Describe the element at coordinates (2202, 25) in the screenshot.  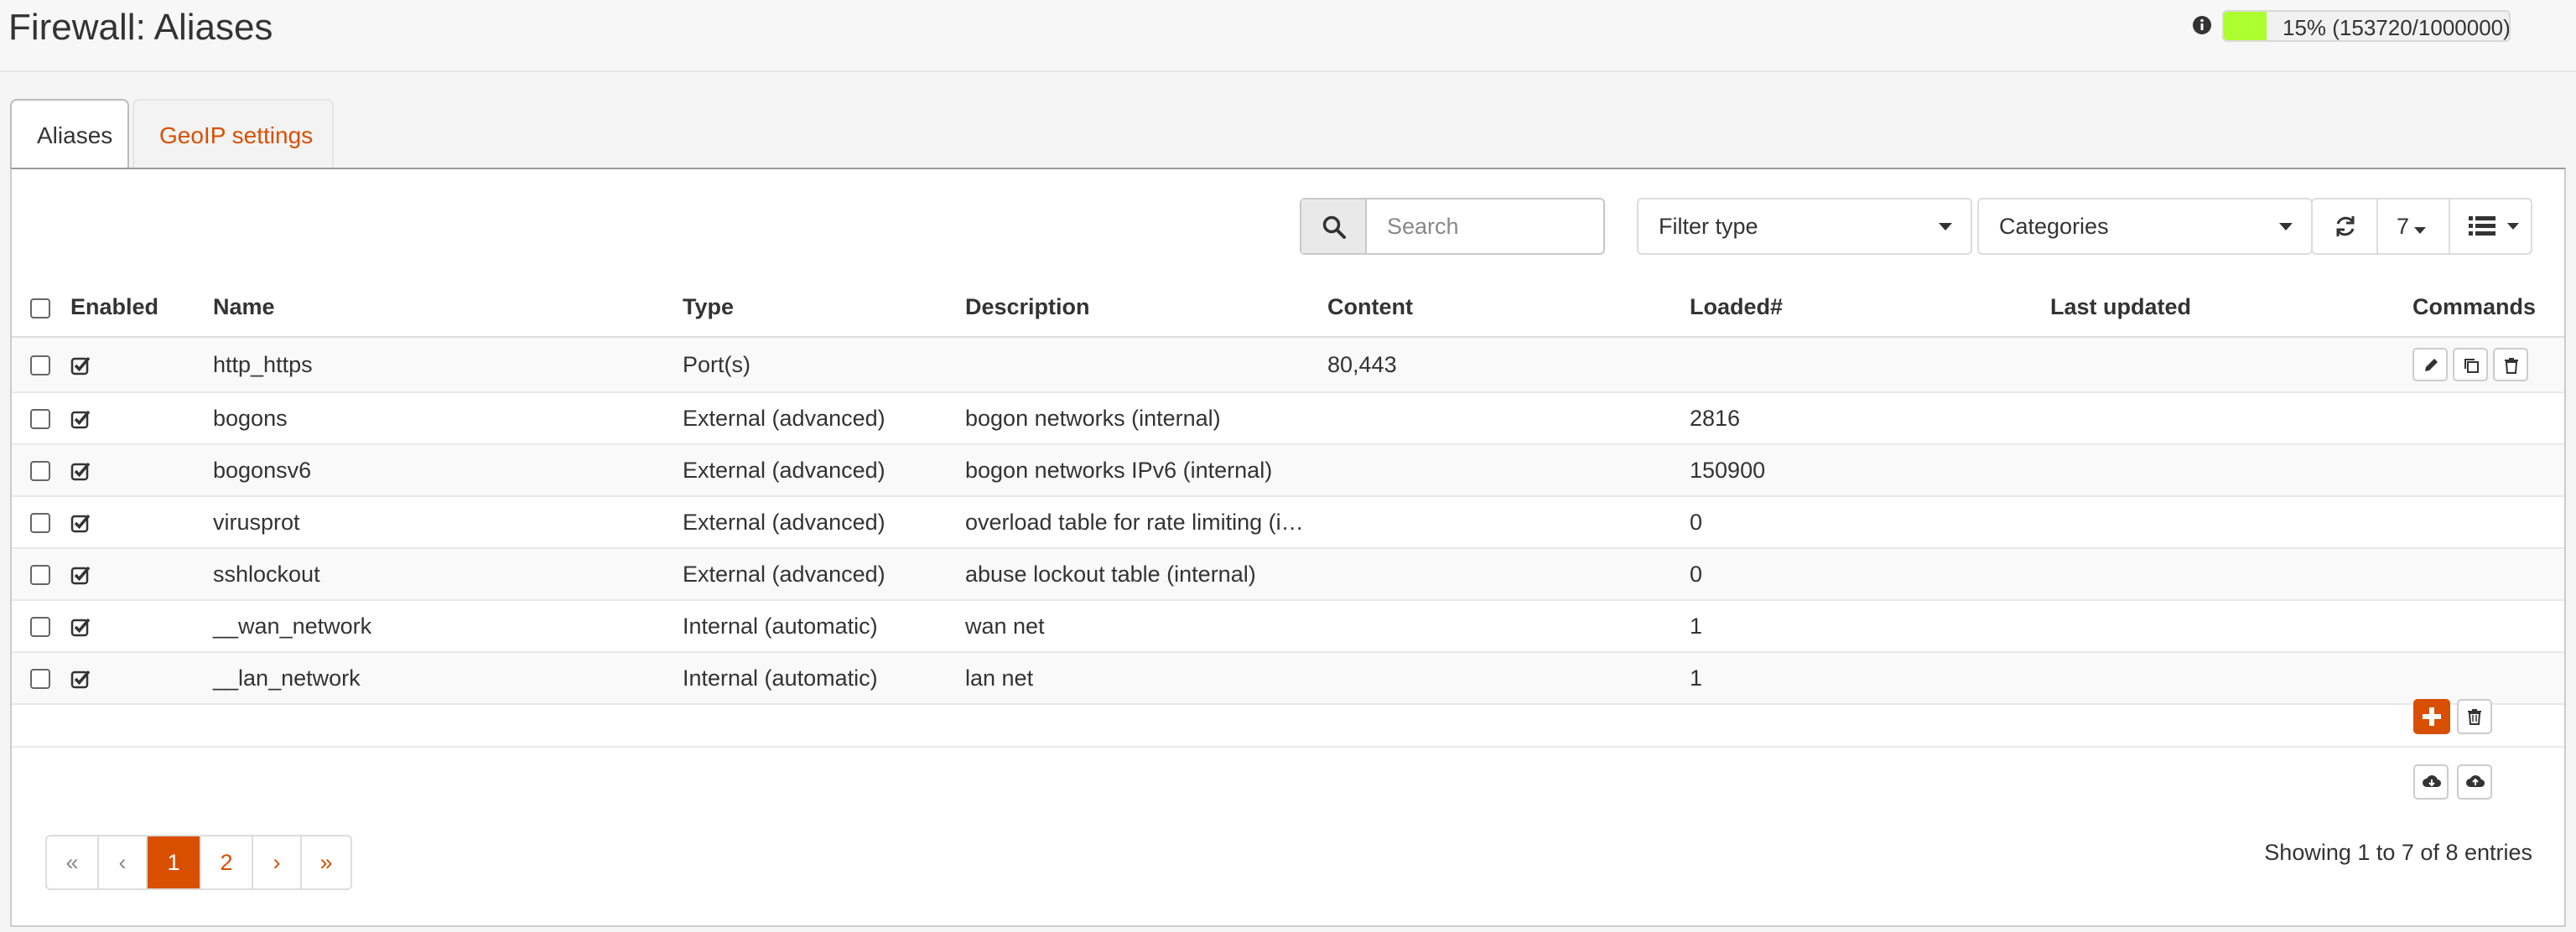
I see `info-icon` at that location.